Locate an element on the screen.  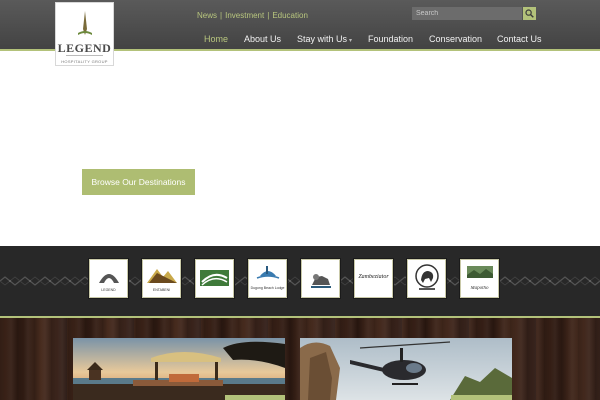
elephant-seal-icon is located at coordinates (427, 277).